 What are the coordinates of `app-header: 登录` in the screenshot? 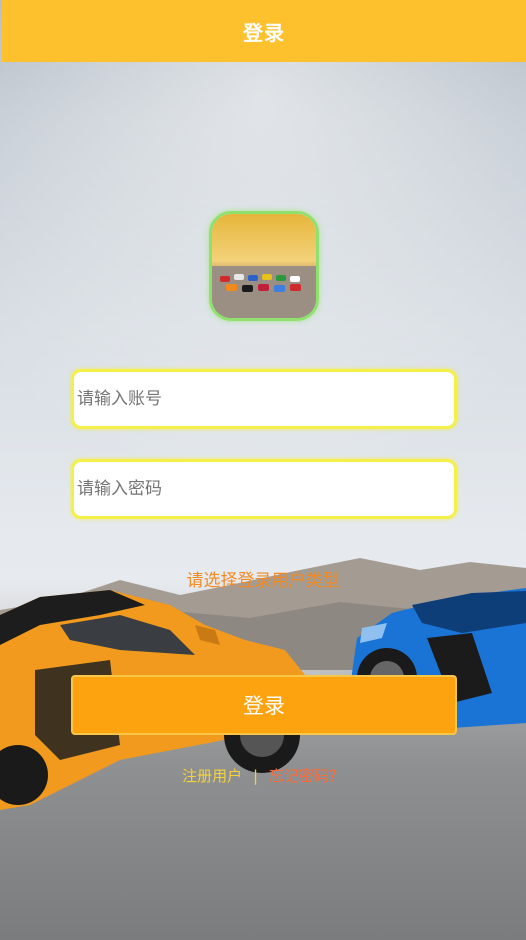 It's located at (264, 31).